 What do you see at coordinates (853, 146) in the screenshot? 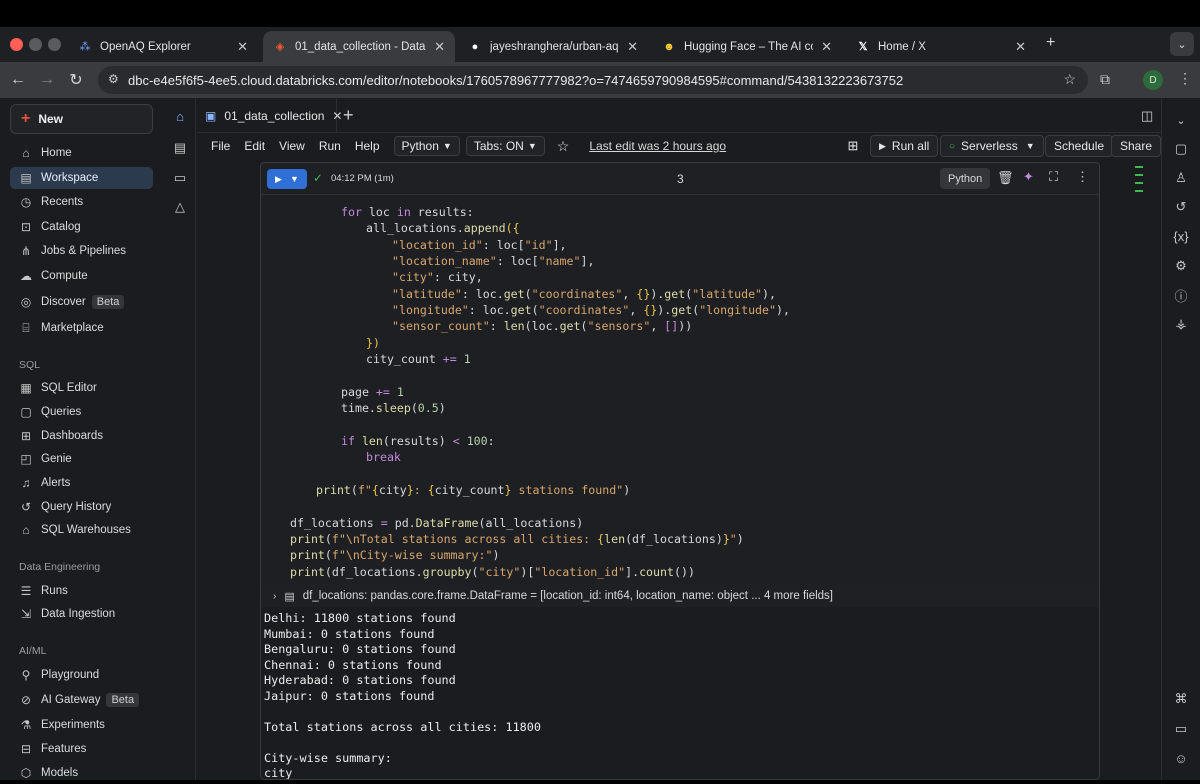
I see `layout-icon: ⊞` at bounding box center [853, 146].